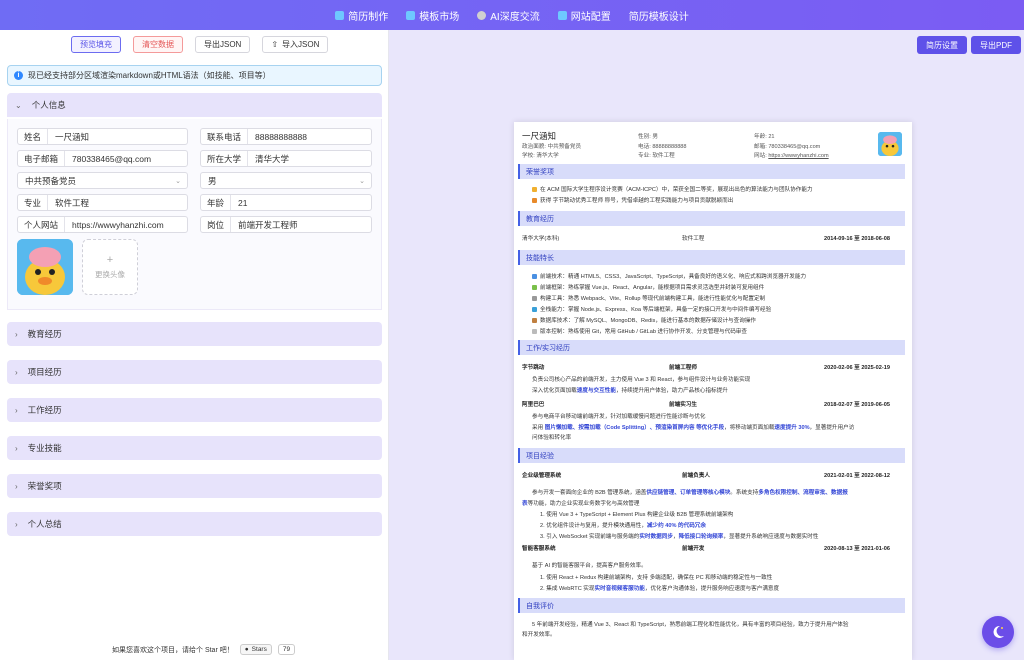 The image size is (1024, 660). What do you see at coordinates (619, 417) in the screenshot?
I see `work-desc: 参与电商平台移动端前端开发，针对加载缓慢问题进行性能诊断与优化` at bounding box center [619, 417].